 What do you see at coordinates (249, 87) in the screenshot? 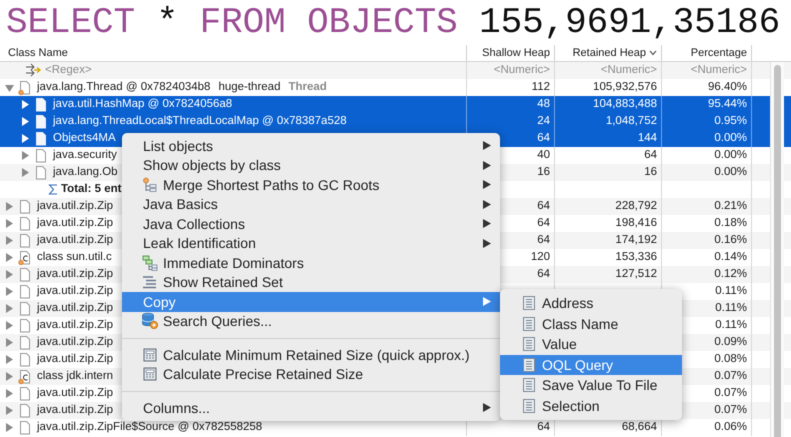
I see `thread-name: huge-thread` at bounding box center [249, 87].